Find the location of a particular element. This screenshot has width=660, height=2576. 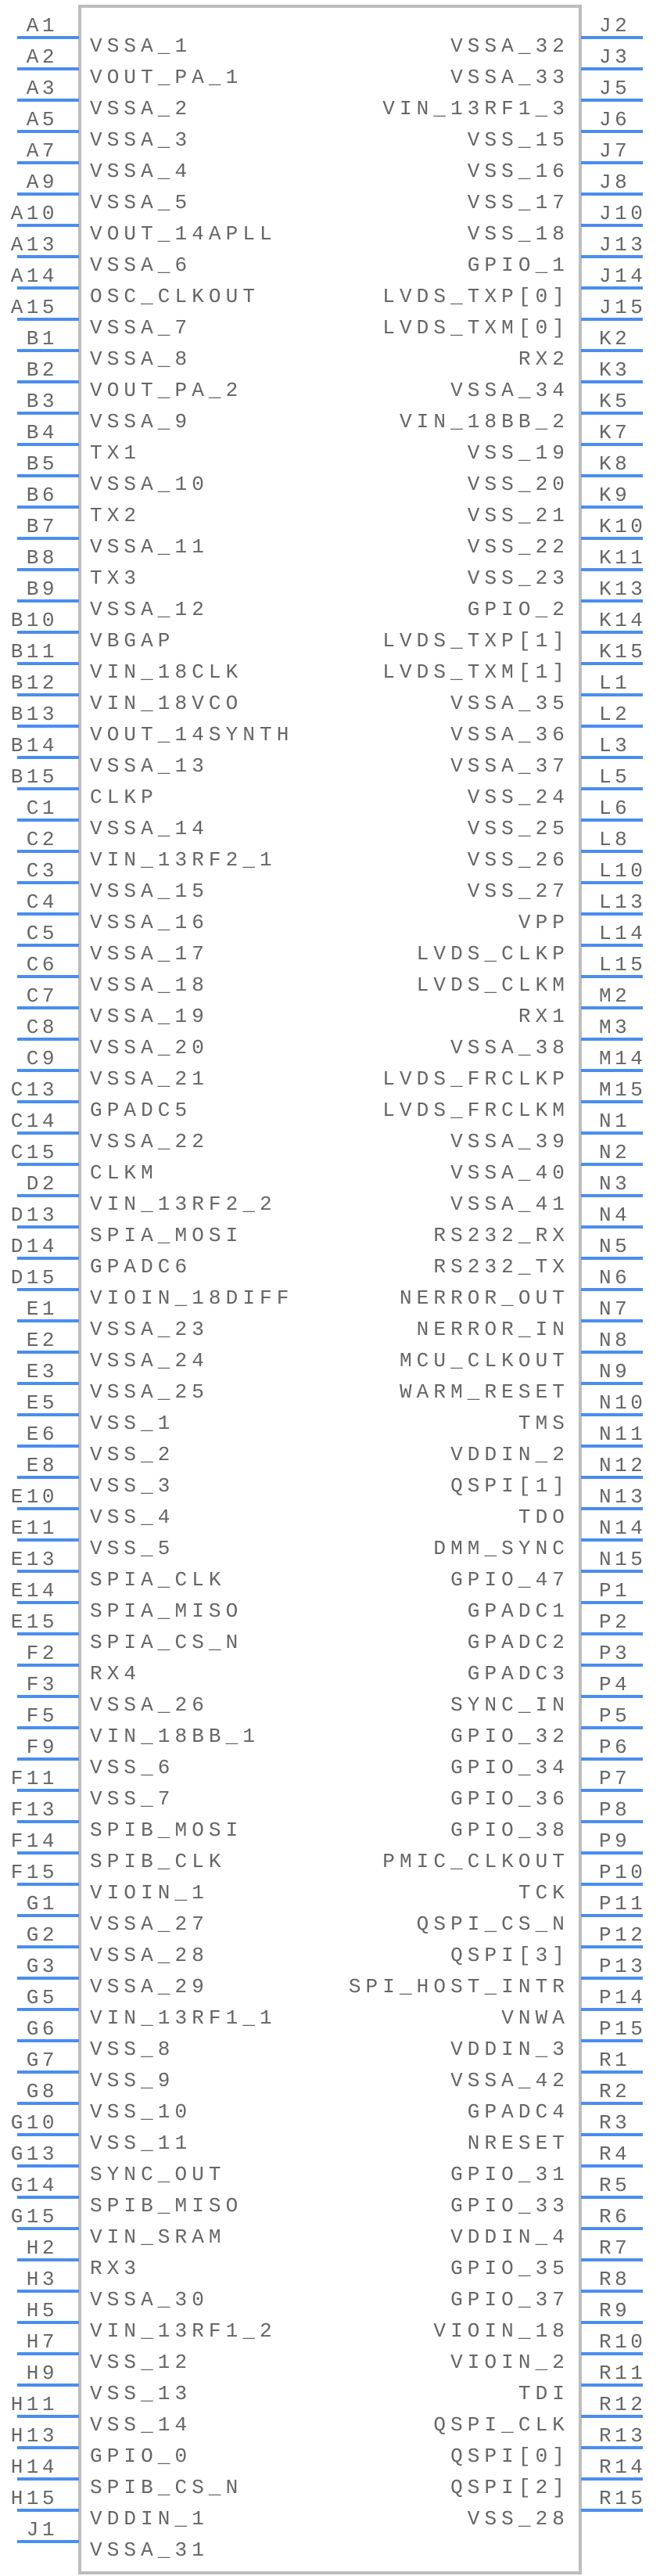

pin-number: B7 is located at coordinates (42, 526).